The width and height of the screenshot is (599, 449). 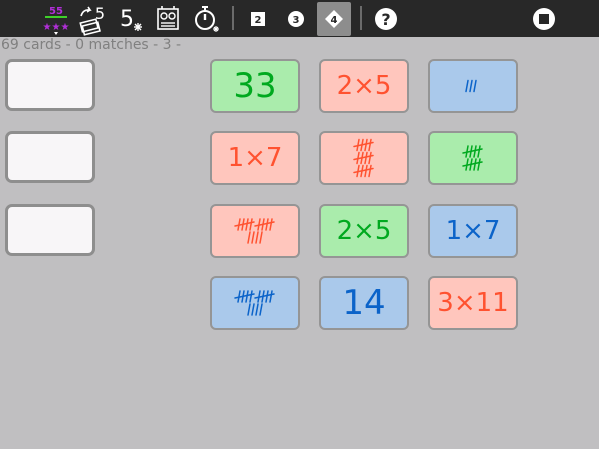 I want to click on status-text: 69 cards - 0 matches - 3 -, so click(x=91, y=45).